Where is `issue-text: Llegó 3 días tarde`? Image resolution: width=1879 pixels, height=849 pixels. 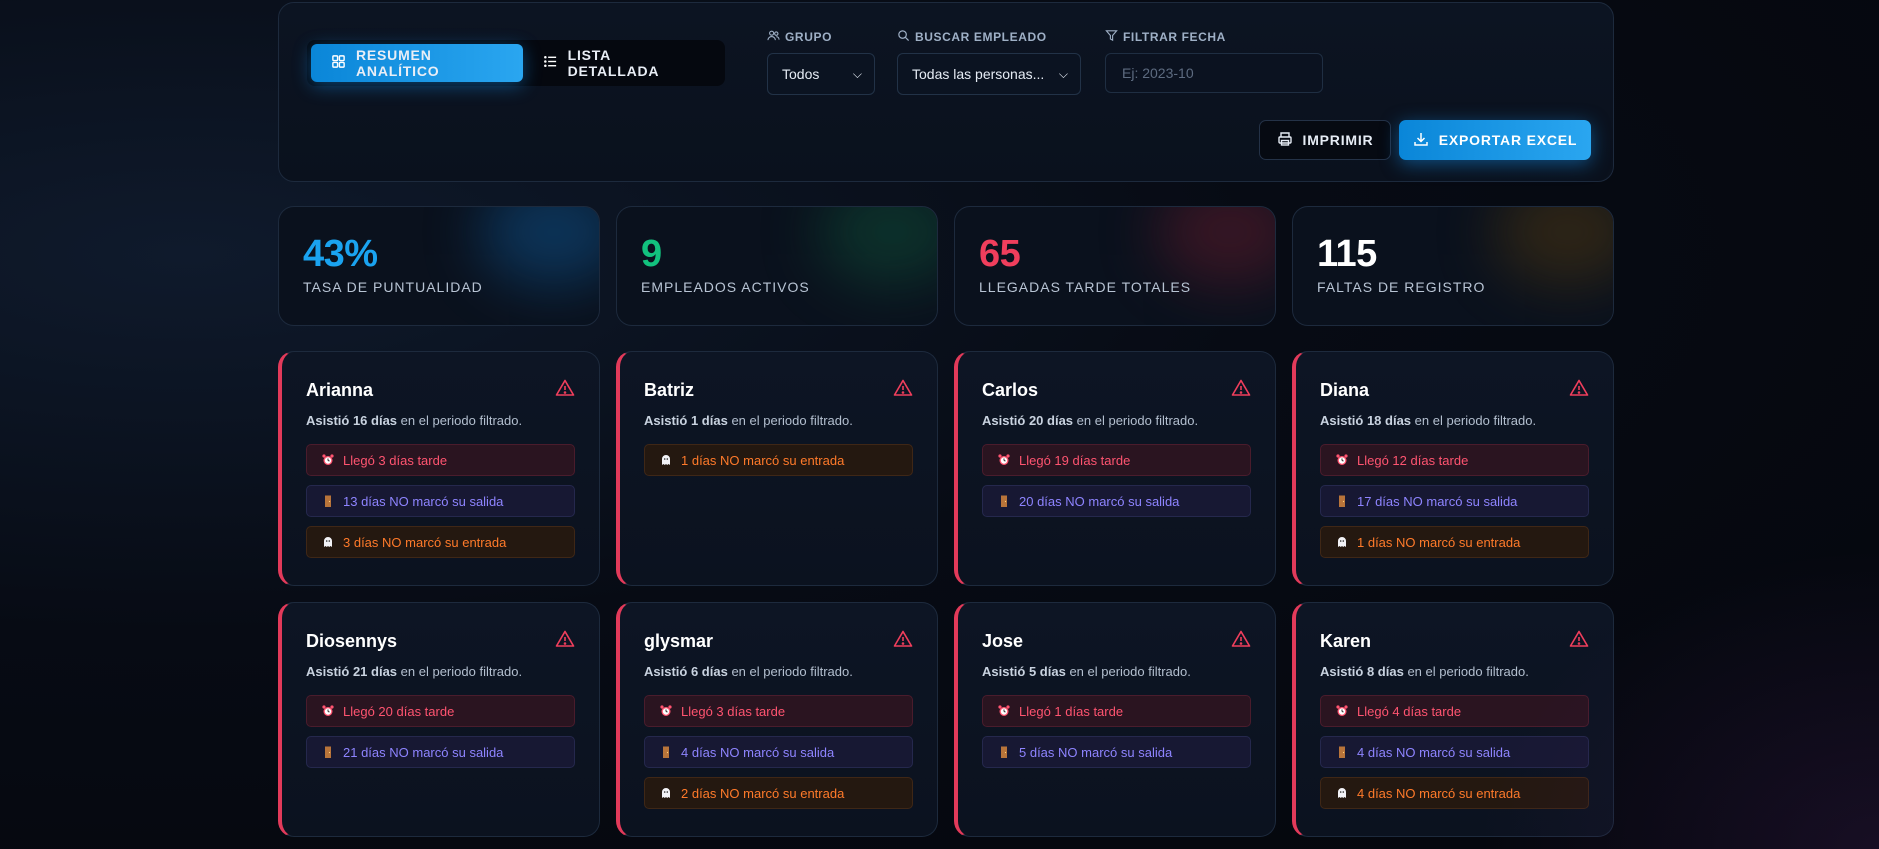
issue-text: Llegó 3 días tarde is located at coordinates (733, 711).